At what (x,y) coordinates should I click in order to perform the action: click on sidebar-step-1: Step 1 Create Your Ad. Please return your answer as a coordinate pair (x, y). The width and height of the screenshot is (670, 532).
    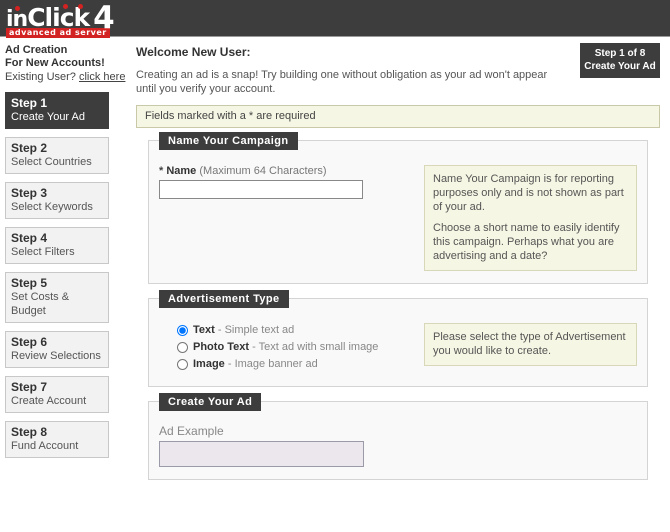
    Looking at the image, I should click on (57, 110).